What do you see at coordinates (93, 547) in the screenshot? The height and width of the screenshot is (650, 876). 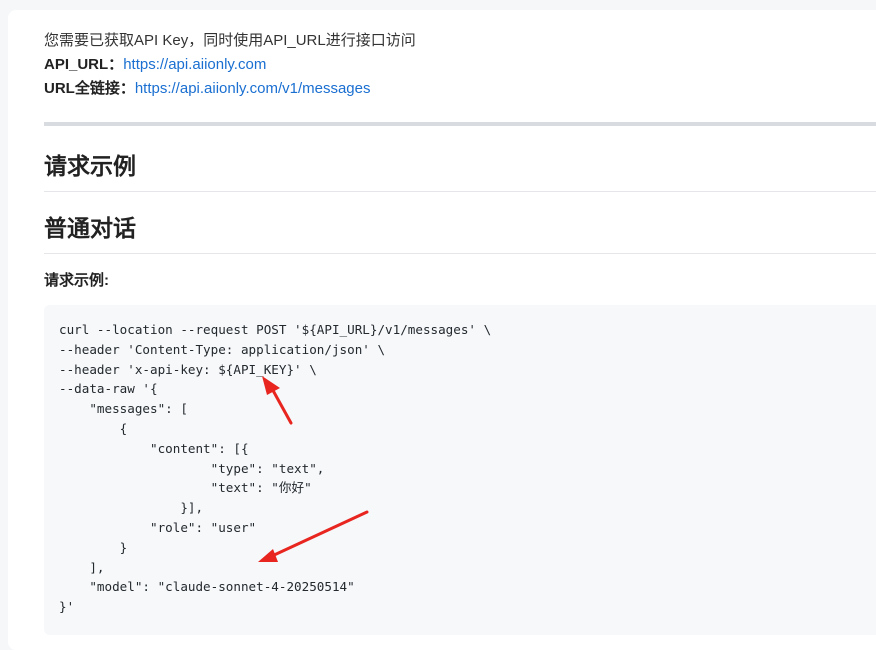 I see `code-line: }` at bounding box center [93, 547].